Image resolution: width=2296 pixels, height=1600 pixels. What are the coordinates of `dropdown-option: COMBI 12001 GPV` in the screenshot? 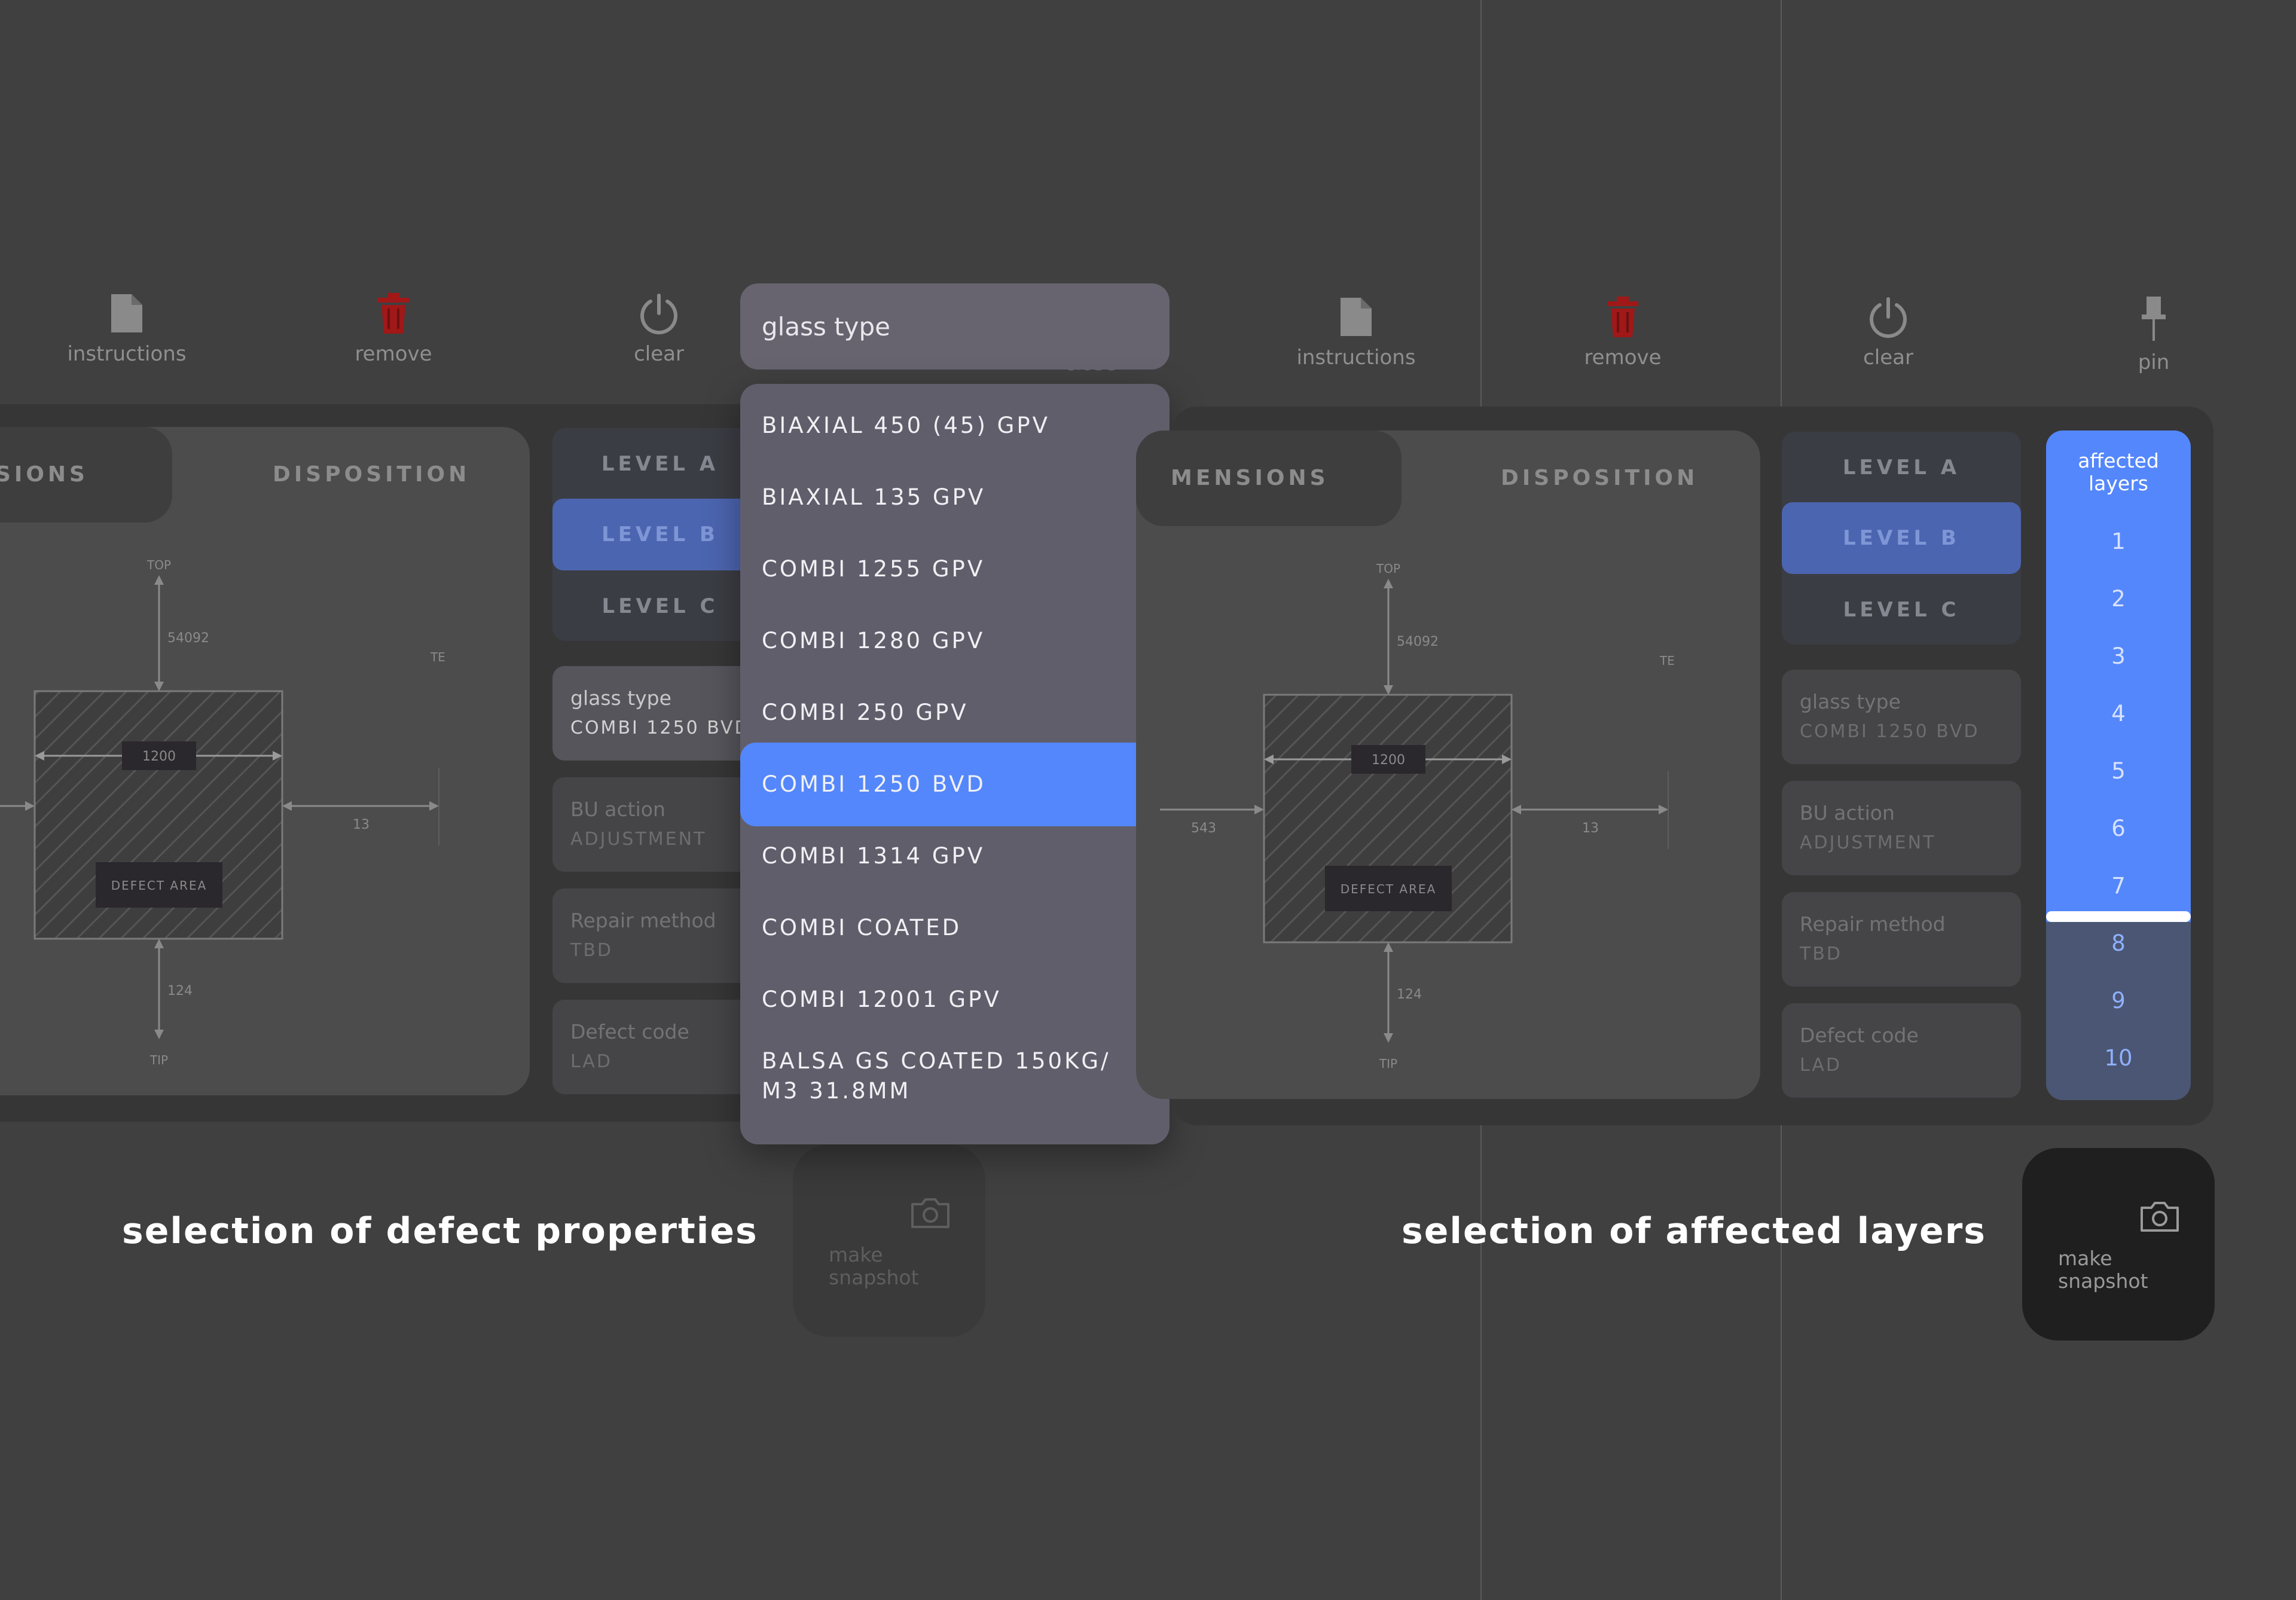 It's located at (955, 1000).